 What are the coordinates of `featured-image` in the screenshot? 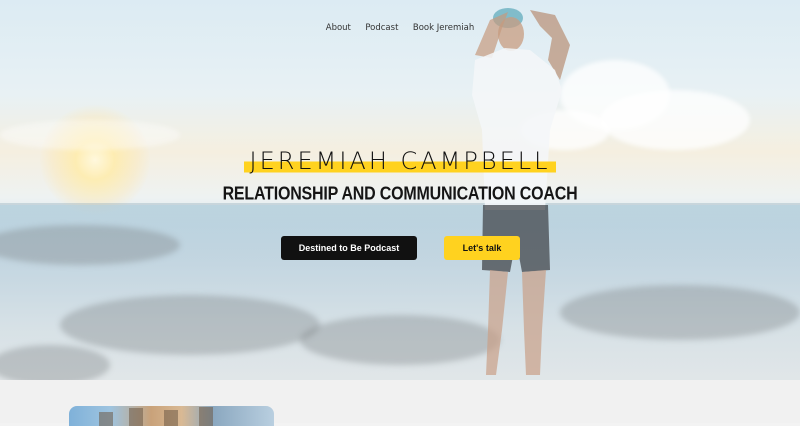 It's located at (171, 416).